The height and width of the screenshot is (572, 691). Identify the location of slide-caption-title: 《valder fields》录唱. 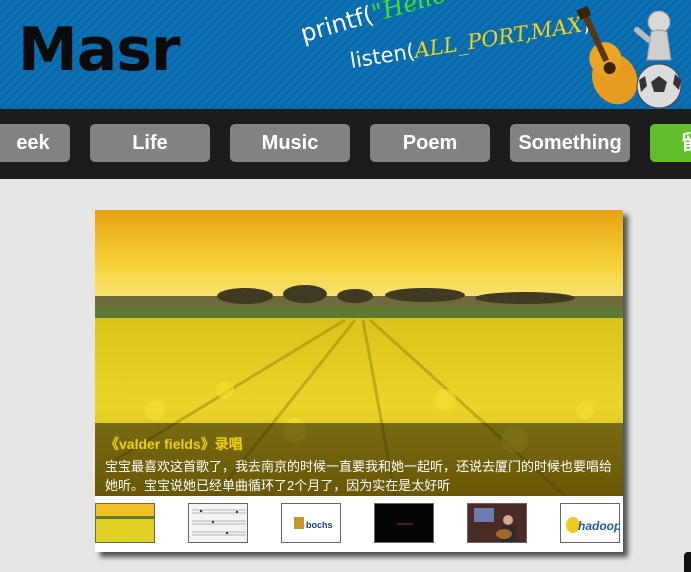
(174, 444).